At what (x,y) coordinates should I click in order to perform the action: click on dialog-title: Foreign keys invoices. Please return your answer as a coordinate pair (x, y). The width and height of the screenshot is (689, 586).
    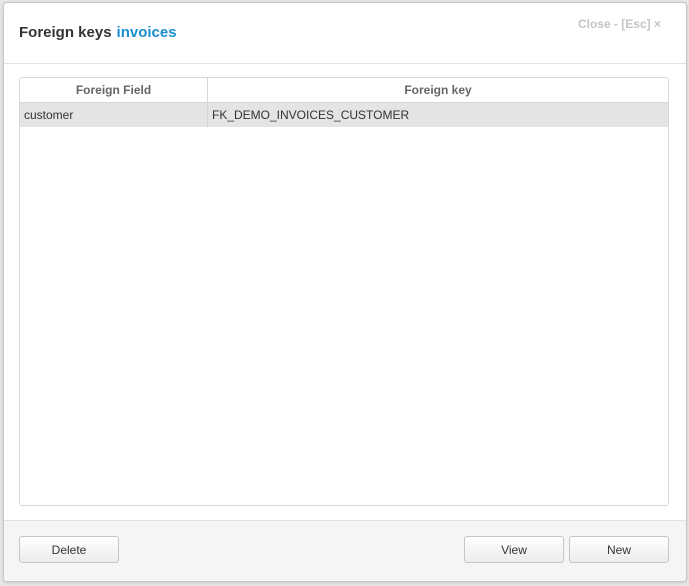
    Looking at the image, I should click on (98, 32).